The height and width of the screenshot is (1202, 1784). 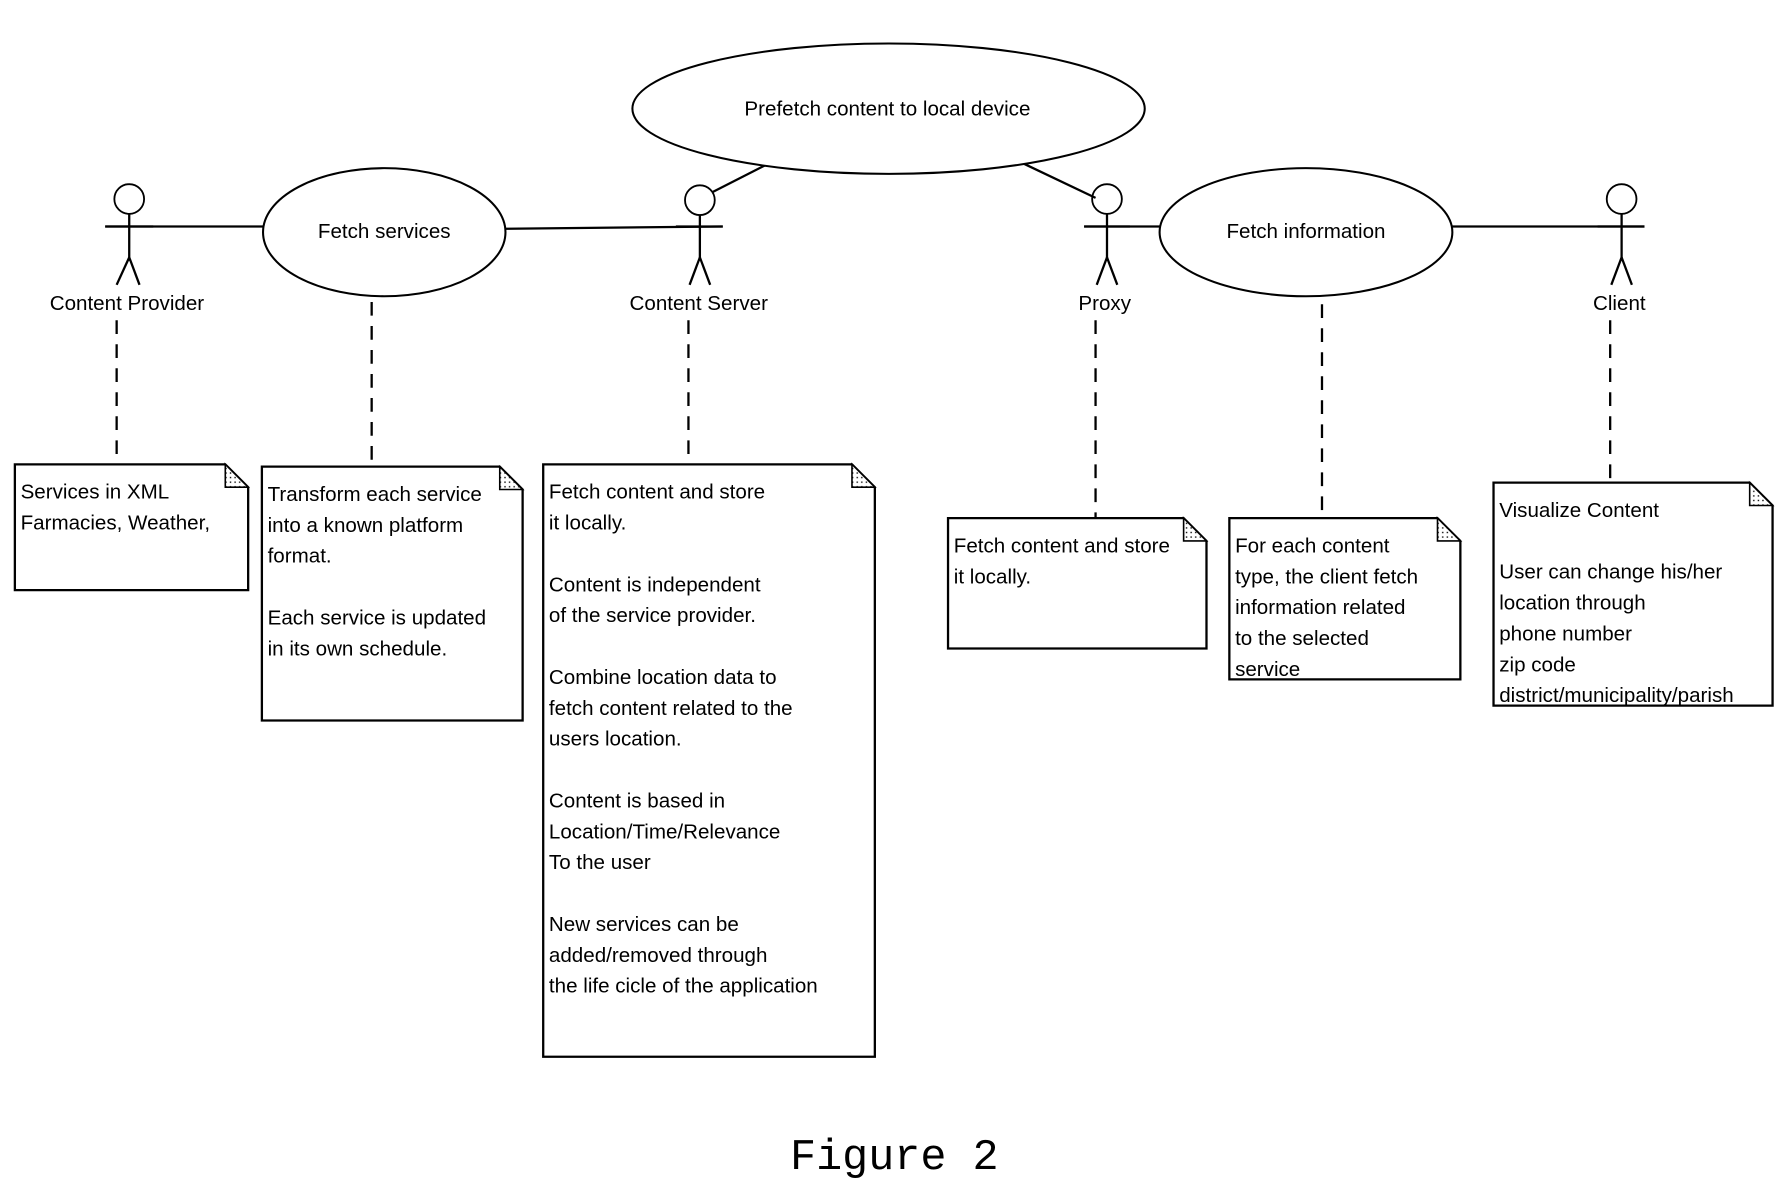 What do you see at coordinates (615, 739) in the screenshot?
I see `note-line: users location.` at bounding box center [615, 739].